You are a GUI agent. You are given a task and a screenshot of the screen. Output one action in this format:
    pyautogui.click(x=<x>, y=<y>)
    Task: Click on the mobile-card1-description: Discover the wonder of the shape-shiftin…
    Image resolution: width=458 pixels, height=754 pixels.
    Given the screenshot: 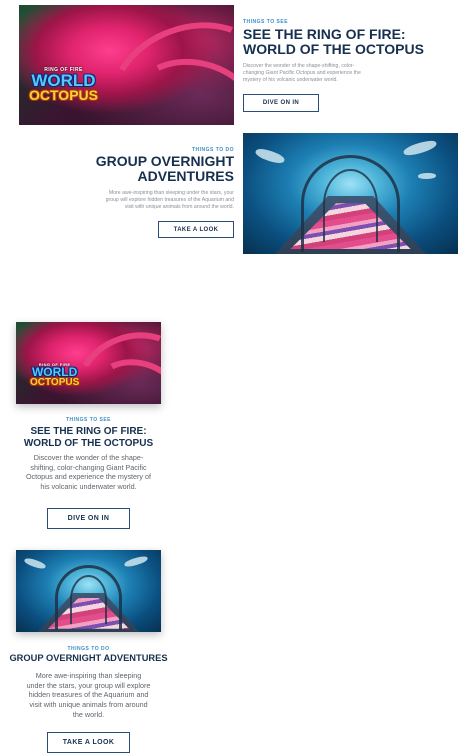 What is the action you would take?
    pyautogui.click(x=88, y=472)
    